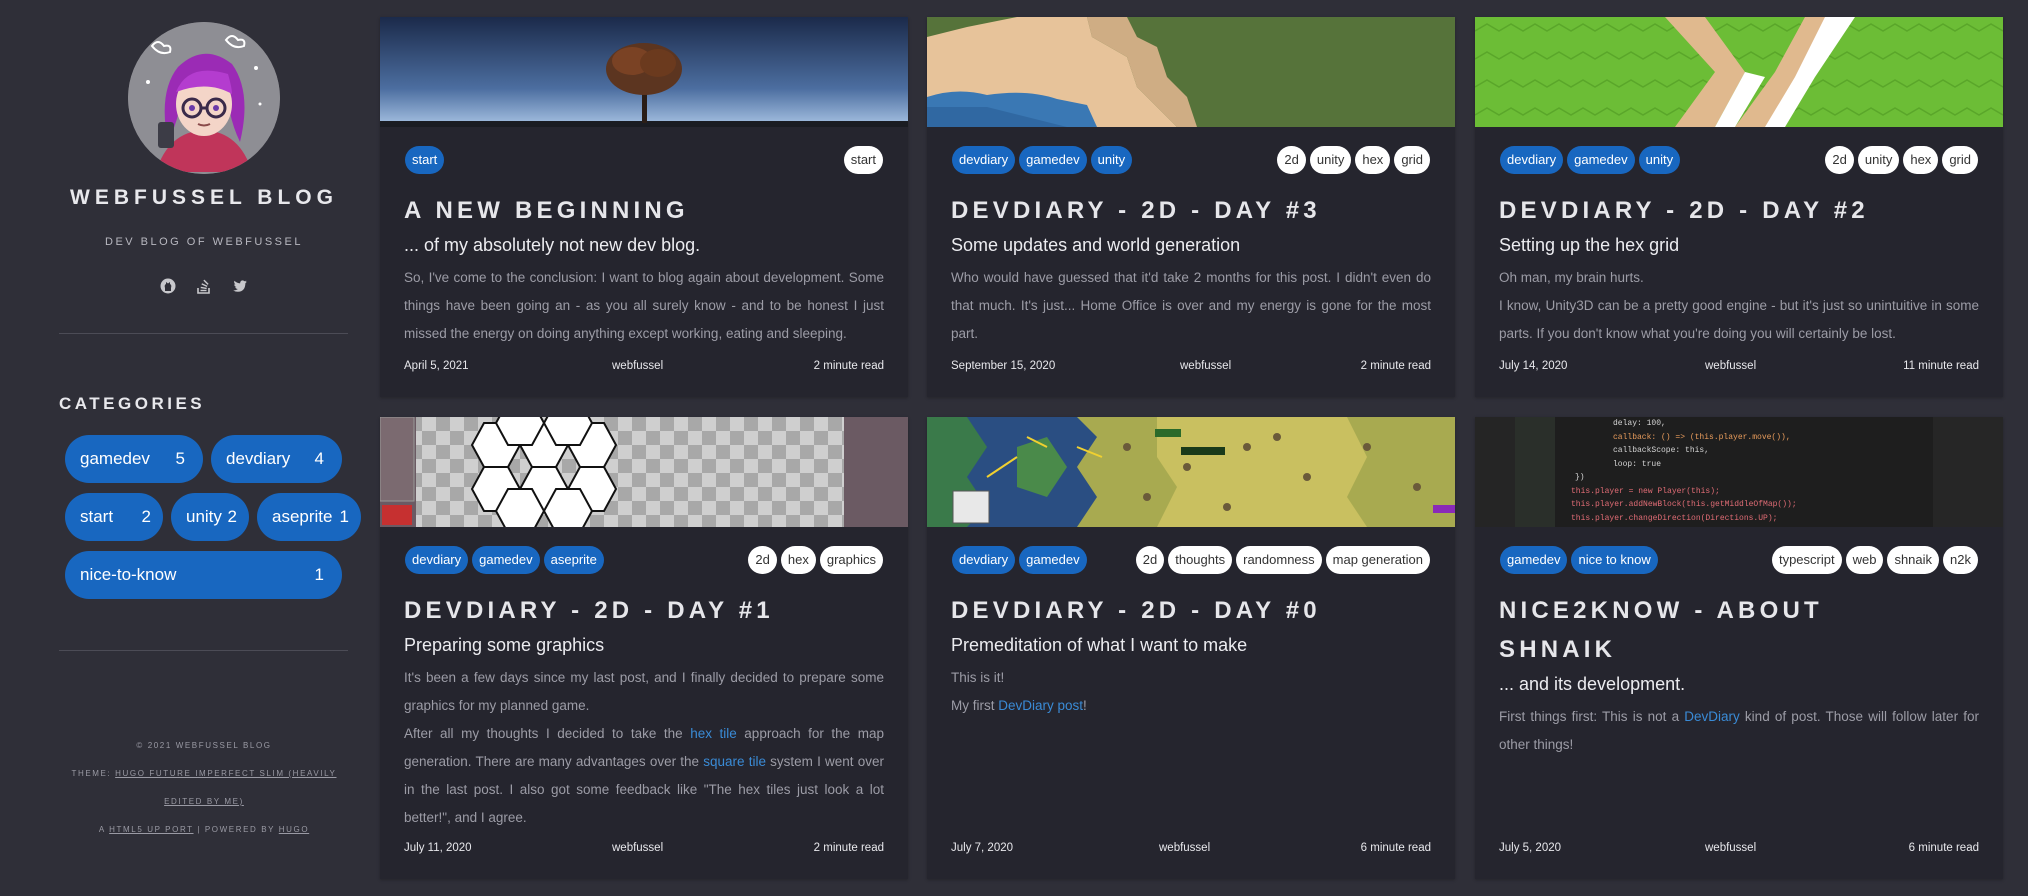 This screenshot has width=2028, height=896. I want to click on category-tag: aseprite, so click(573, 560).